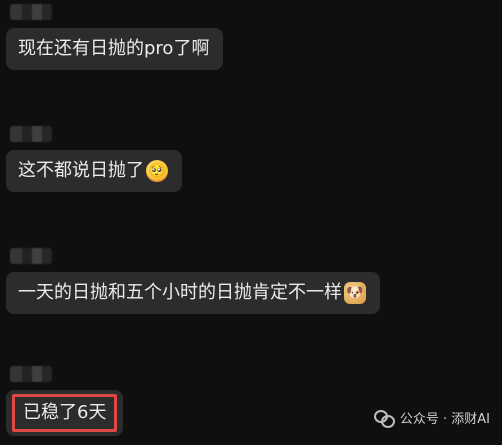 The image size is (502, 445). I want to click on wechat-icon, so click(384, 418).